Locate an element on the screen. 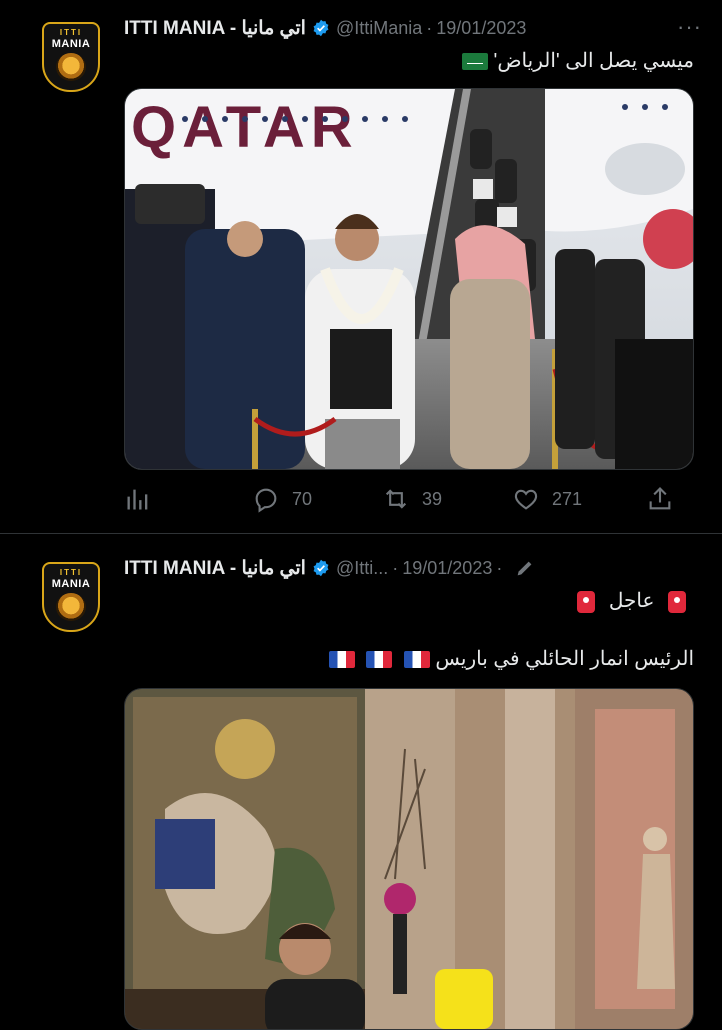 This screenshot has height=1030, width=722. tweet-text-row: الرئيس انمار الحائلي في باريس is located at coordinates (508, 658).